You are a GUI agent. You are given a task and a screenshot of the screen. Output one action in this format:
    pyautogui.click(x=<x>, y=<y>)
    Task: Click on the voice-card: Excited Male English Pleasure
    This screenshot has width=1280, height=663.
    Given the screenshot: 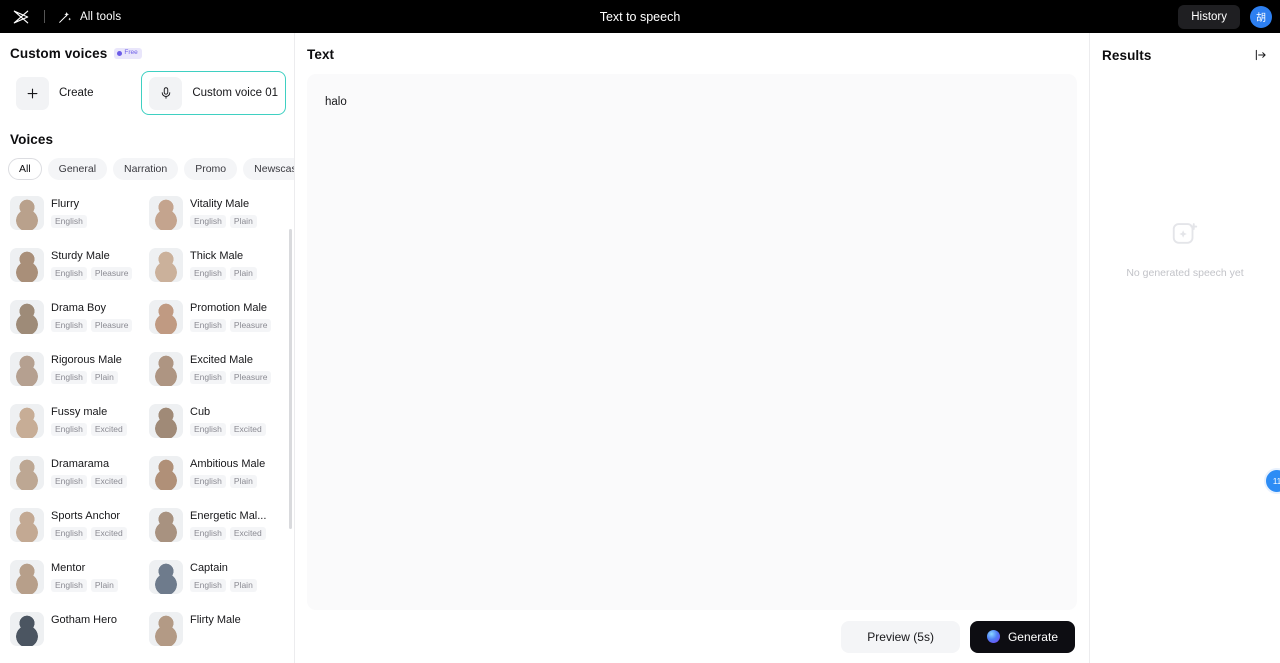 What is the action you would take?
    pyautogui.click(x=214, y=372)
    